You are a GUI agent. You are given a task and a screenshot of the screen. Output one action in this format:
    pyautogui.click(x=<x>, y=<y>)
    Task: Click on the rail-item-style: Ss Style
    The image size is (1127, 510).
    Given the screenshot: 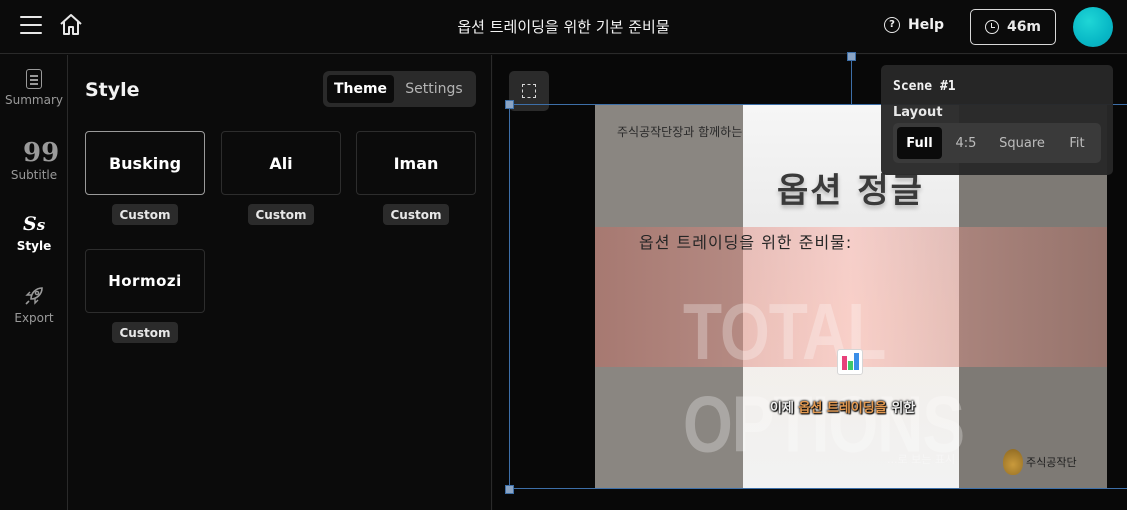 What is the action you would take?
    pyautogui.click(x=34, y=233)
    